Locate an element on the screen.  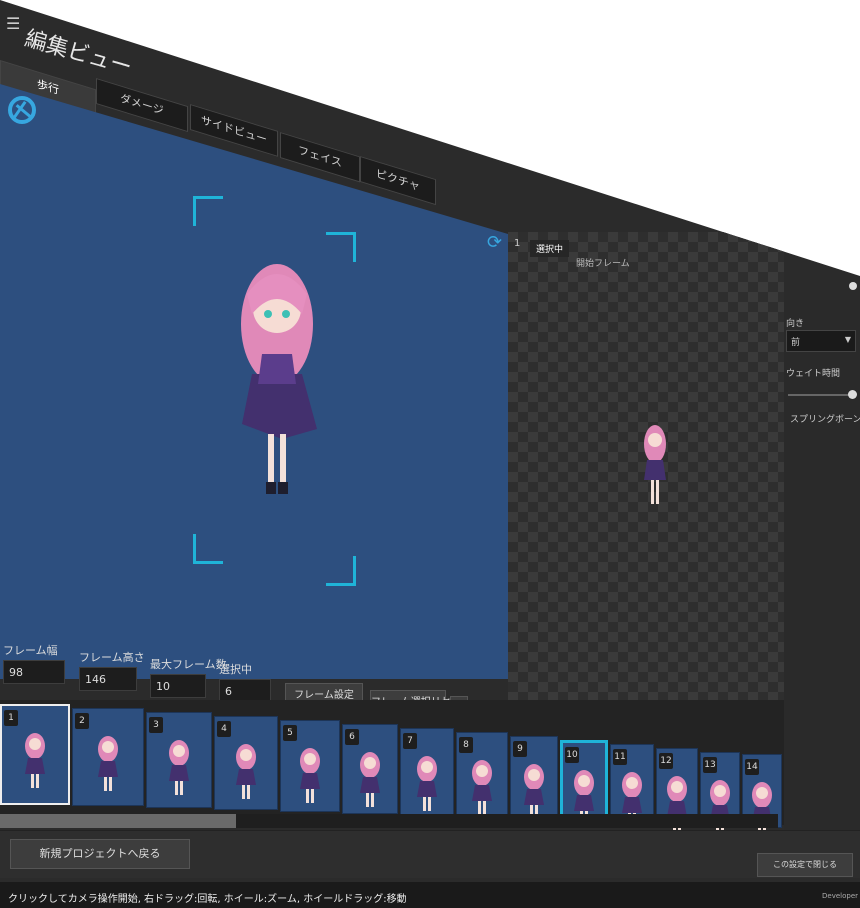
wait-label: ウェイト時間 is located at coordinates (813, 374).